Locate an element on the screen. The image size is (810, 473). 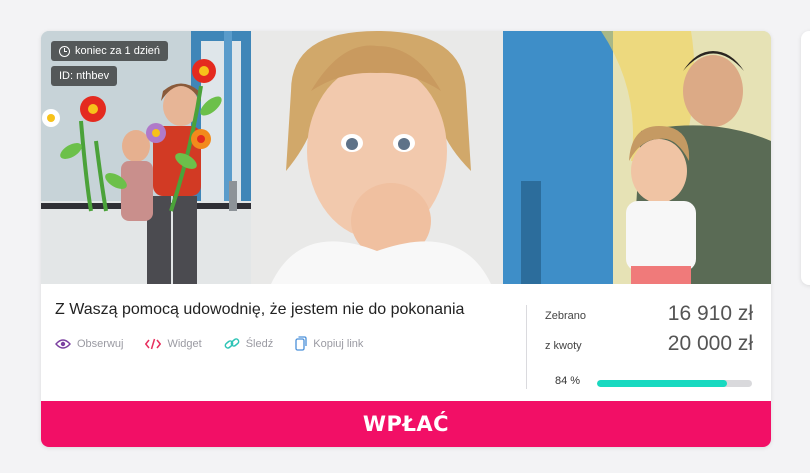
raised-label: Zebrano is located at coordinates (565, 316).